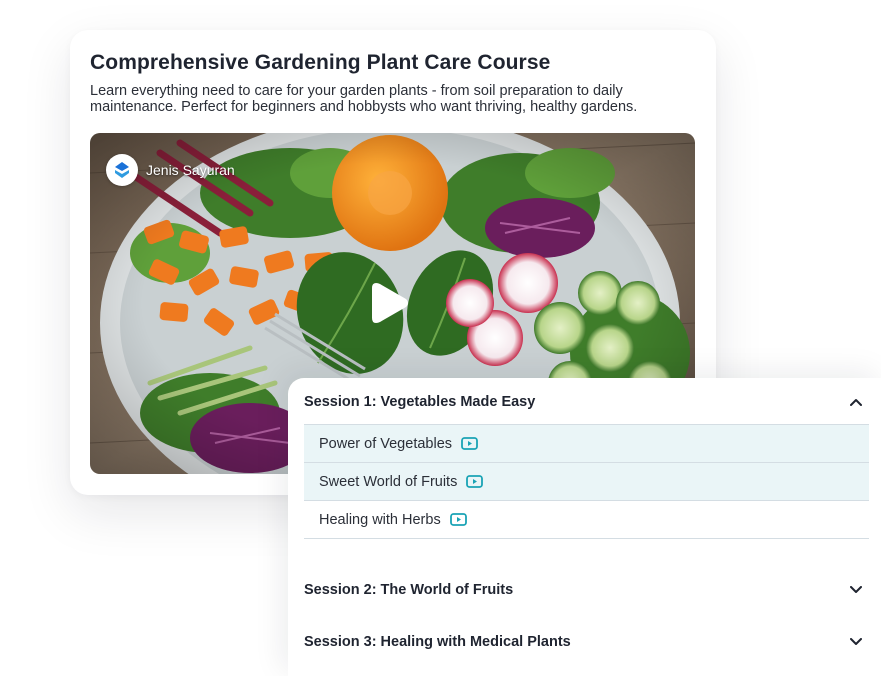 The height and width of the screenshot is (676, 881). Describe the element at coordinates (388, 481) in the screenshot. I see `lesson-label: Sweet World of Fruits` at that location.